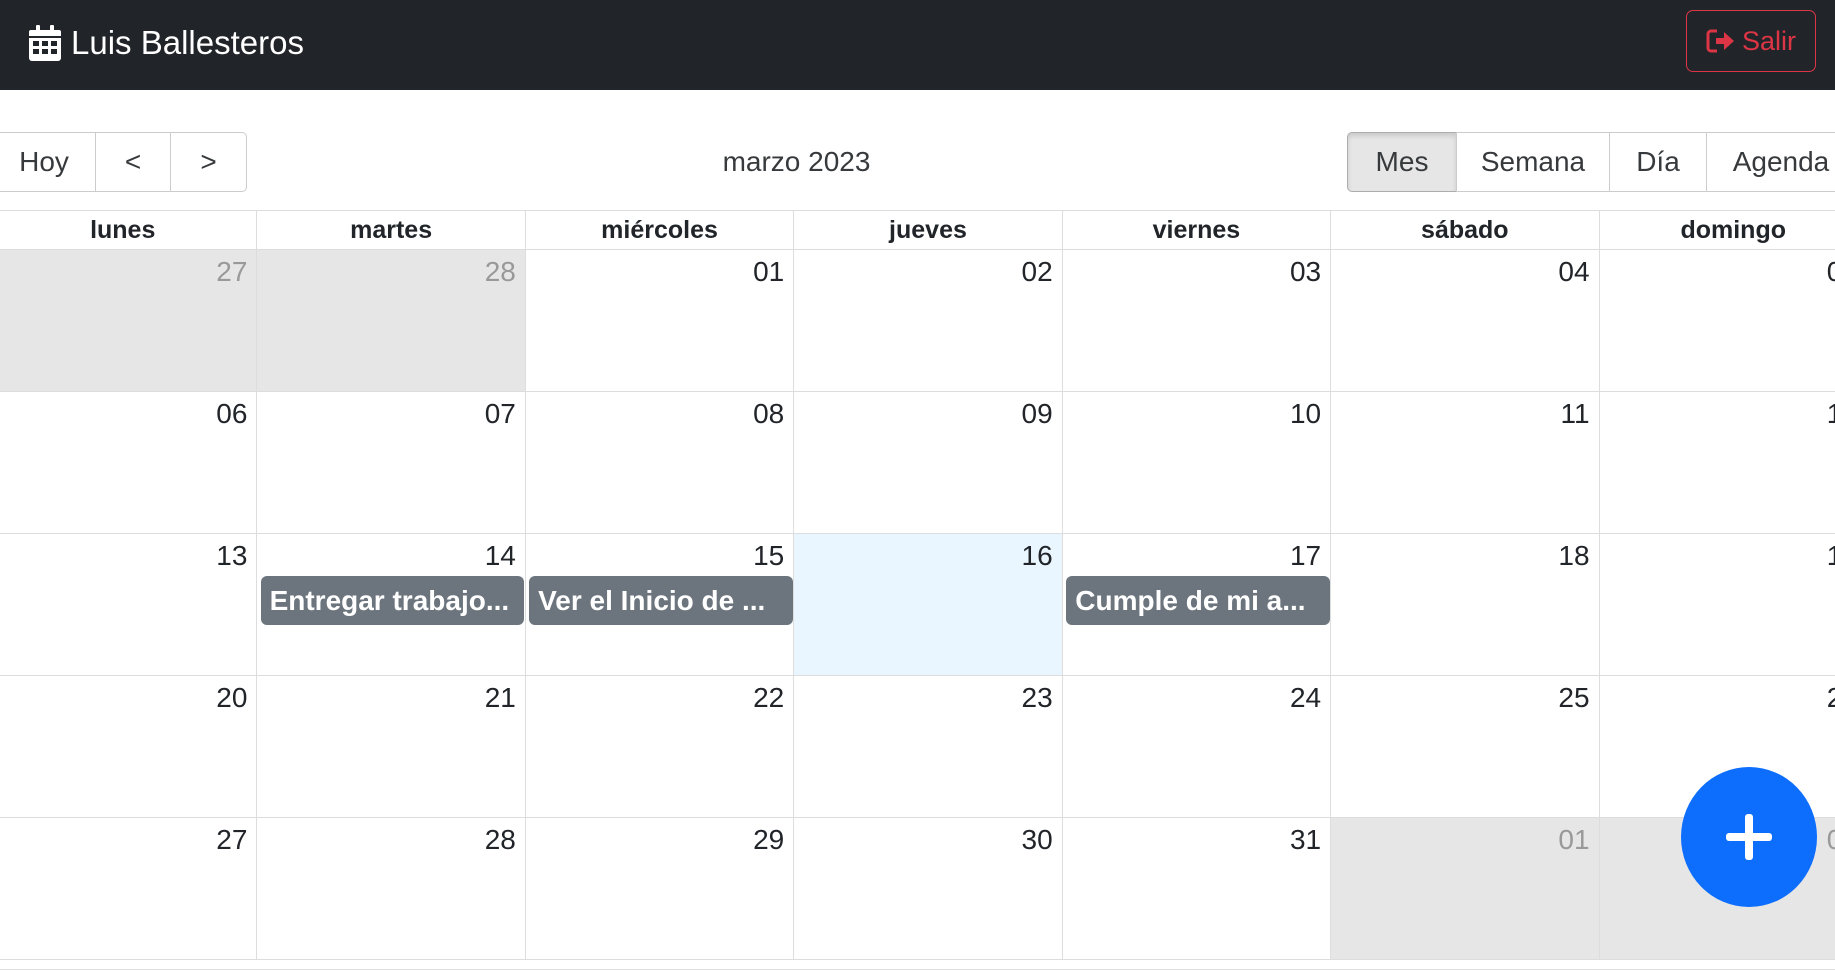  I want to click on day-number: 14, so click(500, 556).